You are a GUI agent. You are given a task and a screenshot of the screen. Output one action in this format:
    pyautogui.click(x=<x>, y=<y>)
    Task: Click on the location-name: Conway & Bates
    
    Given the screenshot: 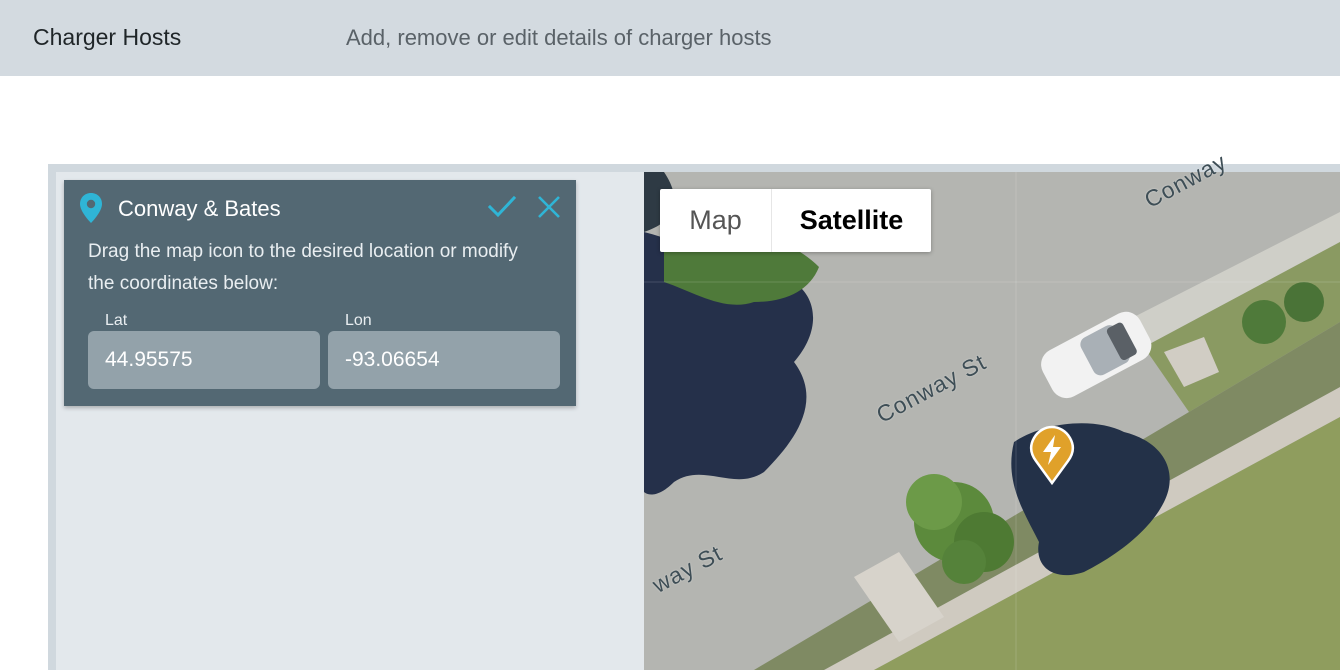 What is the action you would take?
    pyautogui.click(x=199, y=208)
    